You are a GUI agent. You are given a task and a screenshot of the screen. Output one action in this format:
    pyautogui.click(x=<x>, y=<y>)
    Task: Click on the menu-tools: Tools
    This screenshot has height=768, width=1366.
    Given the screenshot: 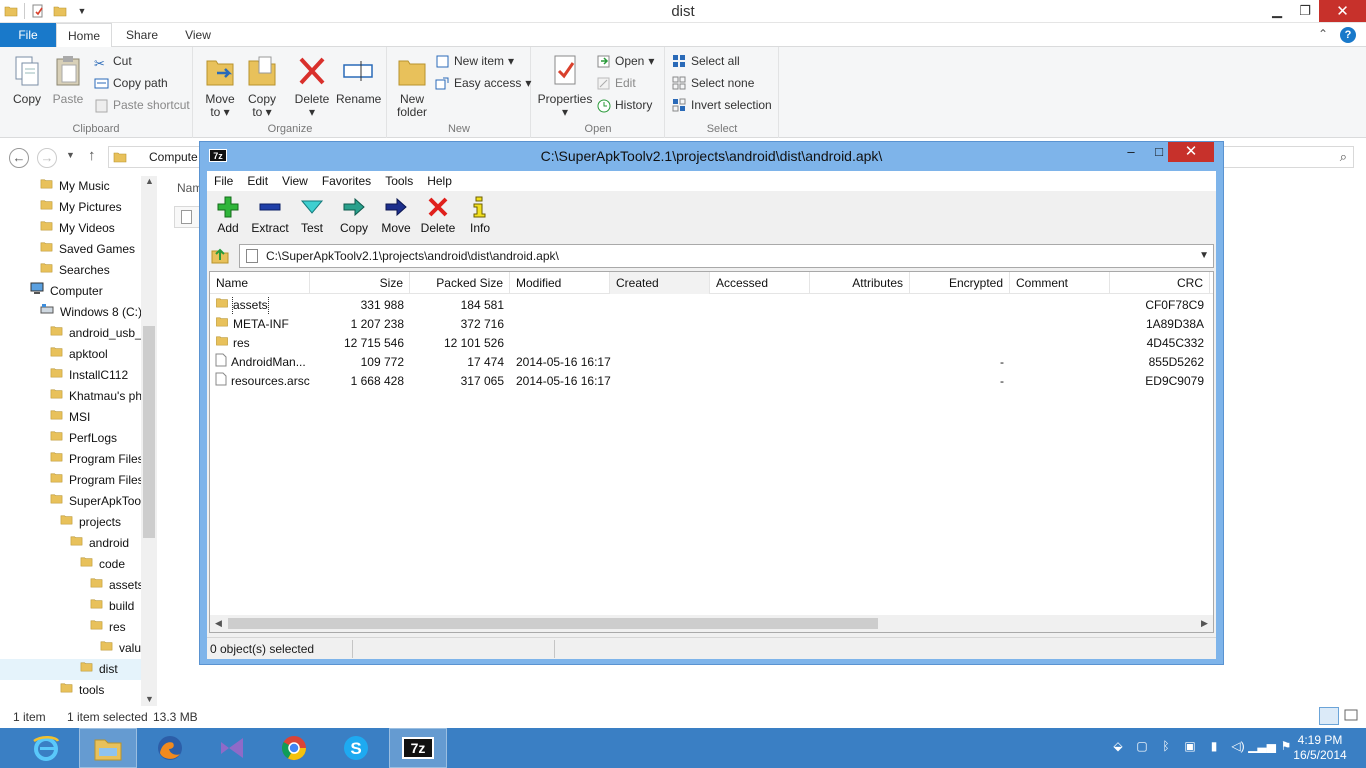 What is the action you would take?
    pyautogui.click(x=399, y=181)
    